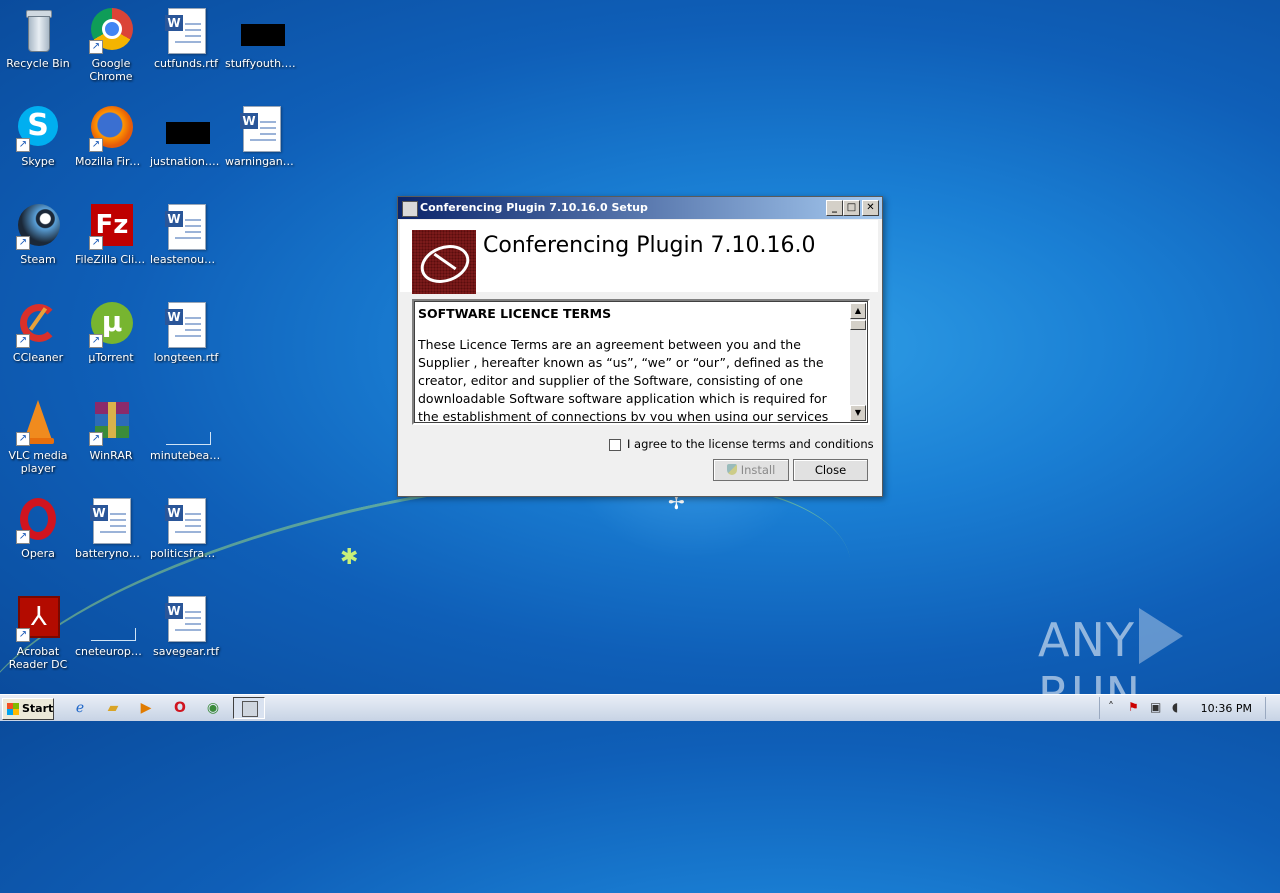 This screenshot has width=1280, height=893. Describe the element at coordinates (444, 262) in the screenshot. I see `product-logo` at that location.